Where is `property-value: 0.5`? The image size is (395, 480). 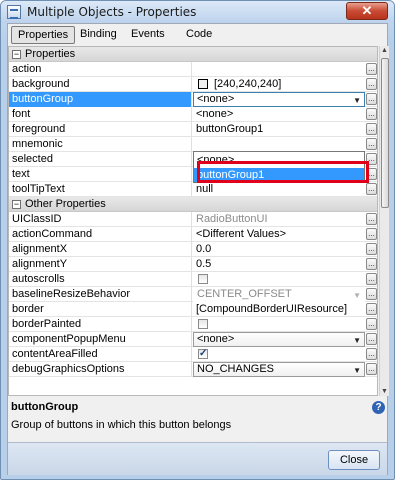
property-value: 0.5 is located at coordinates (278, 264).